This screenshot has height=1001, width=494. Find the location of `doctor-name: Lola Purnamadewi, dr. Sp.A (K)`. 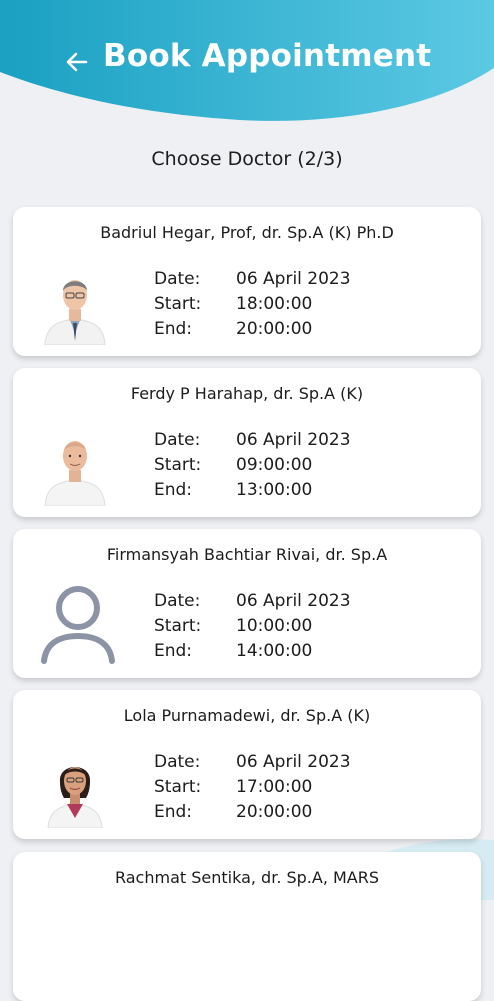

doctor-name: Lola Purnamadewi, dr. Sp.A (K) is located at coordinates (247, 715).